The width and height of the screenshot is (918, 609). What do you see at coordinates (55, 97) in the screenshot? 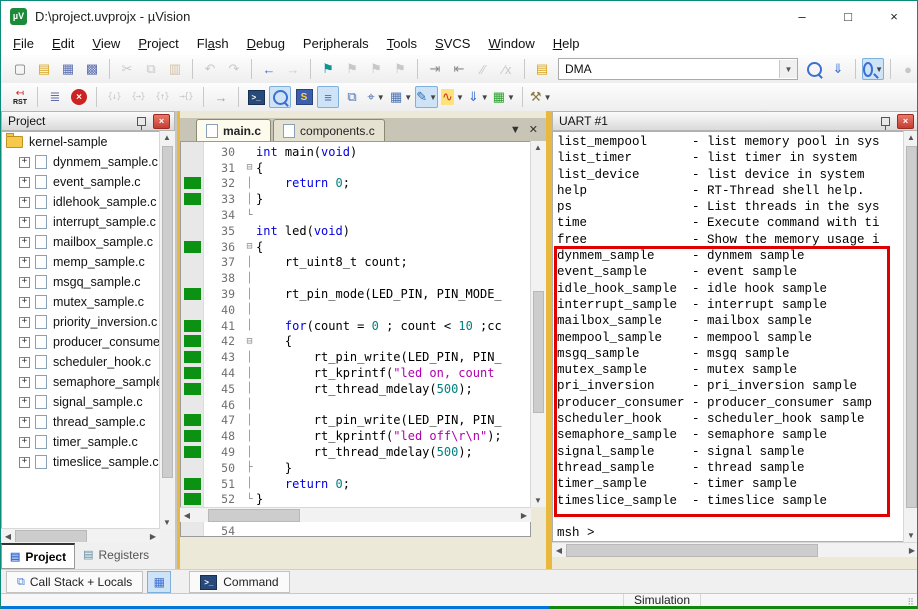
I see `run-button: ≣` at bounding box center [55, 97].